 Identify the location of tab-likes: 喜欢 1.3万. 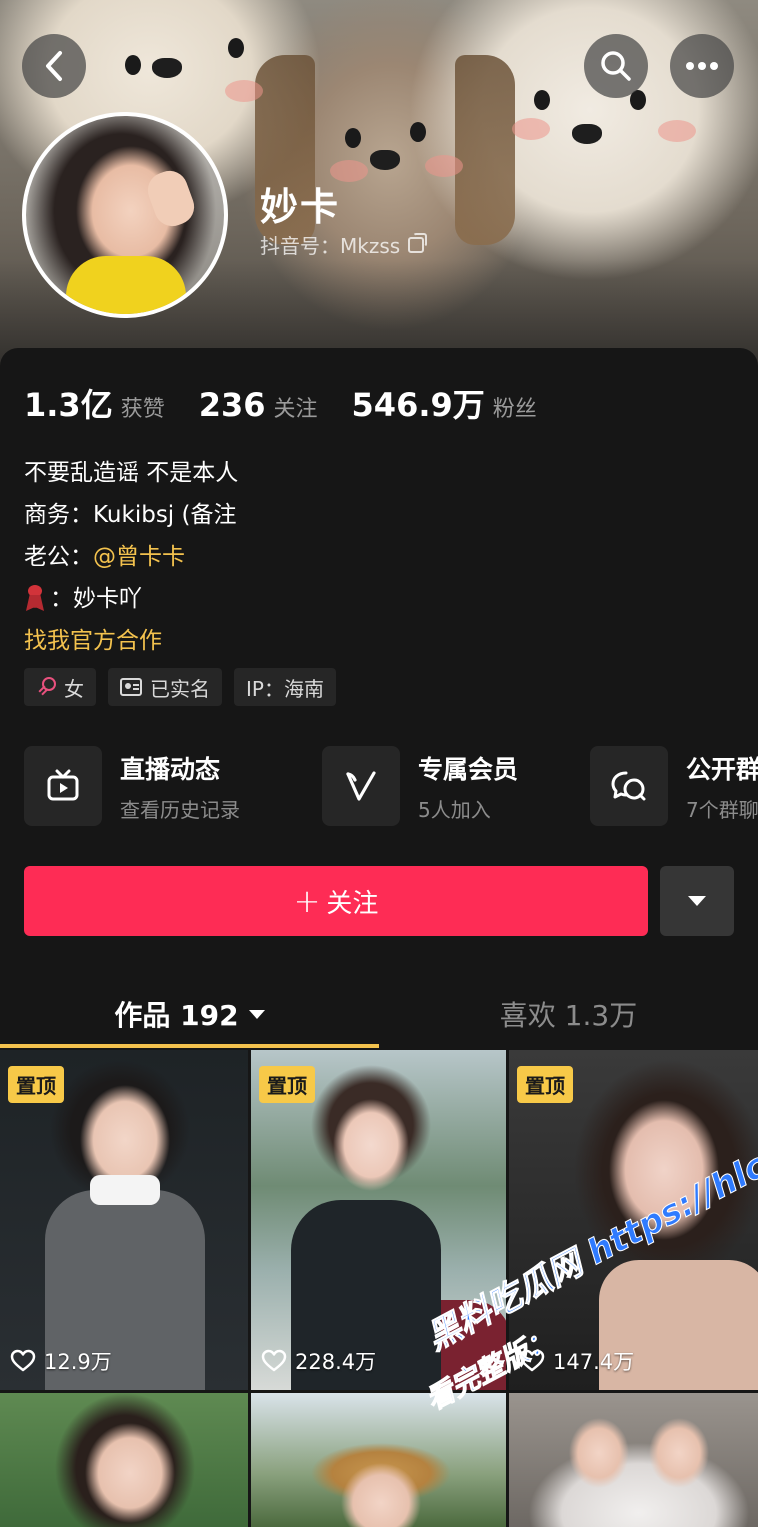
(568, 1014).